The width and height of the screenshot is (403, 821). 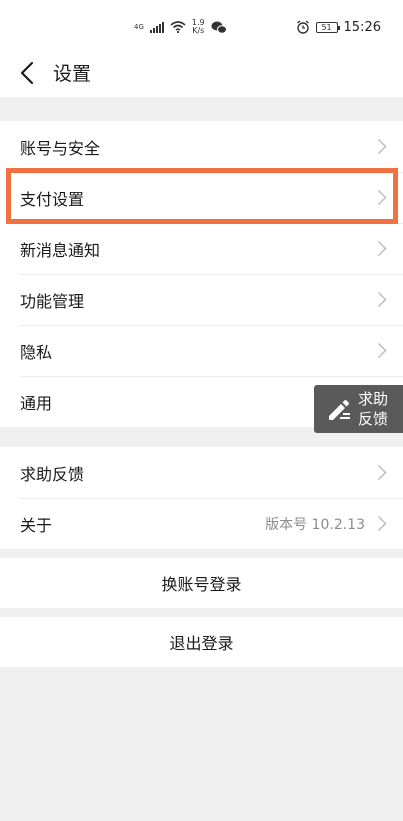 I want to click on signal-icon, so click(x=156, y=27).